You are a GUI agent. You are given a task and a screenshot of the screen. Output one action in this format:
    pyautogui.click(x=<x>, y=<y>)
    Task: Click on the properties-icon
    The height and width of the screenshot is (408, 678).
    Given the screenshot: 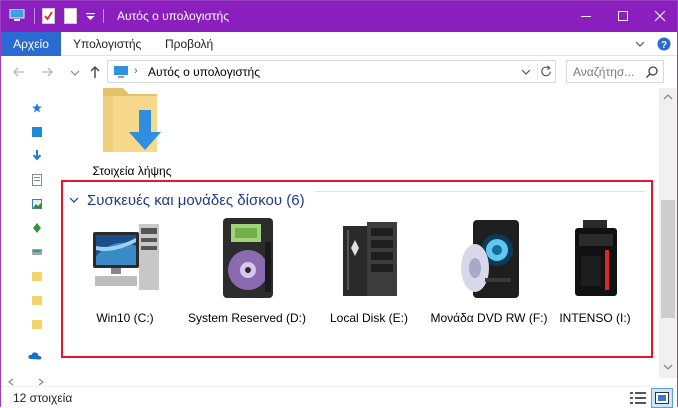 What is the action you would take?
    pyautogui.click(x=48, y=16)
    